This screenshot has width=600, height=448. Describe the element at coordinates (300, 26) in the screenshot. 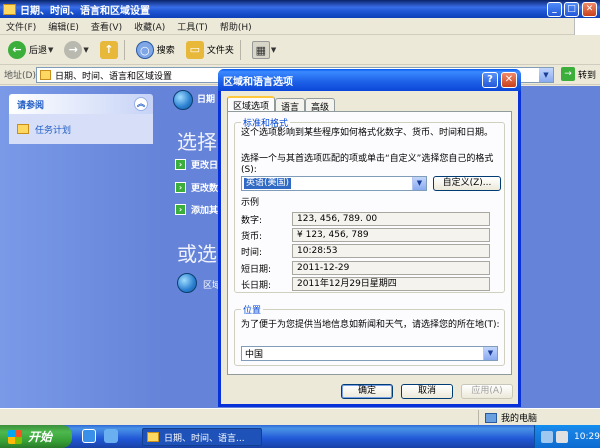

I see `menu-bar: 文件(F) 编辑(E) 查看(V) 收藏(A) 工具(T) 帮助(H)` at that location.